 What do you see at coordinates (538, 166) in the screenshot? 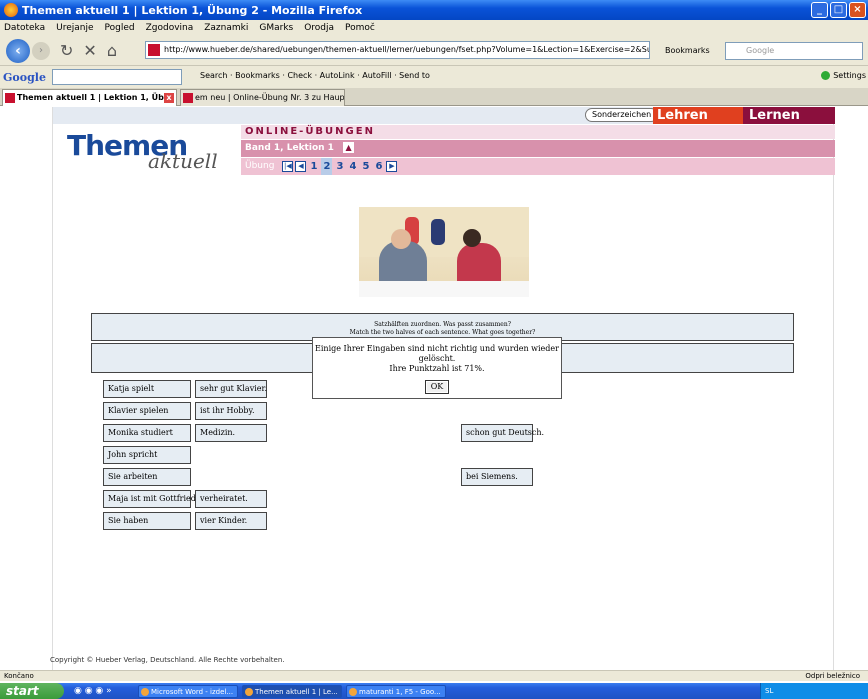
I see `exercise-navigation: Übung |◀ ◀ 1 2 3 4 5 6 ▶` at bounding box center [538, 166].